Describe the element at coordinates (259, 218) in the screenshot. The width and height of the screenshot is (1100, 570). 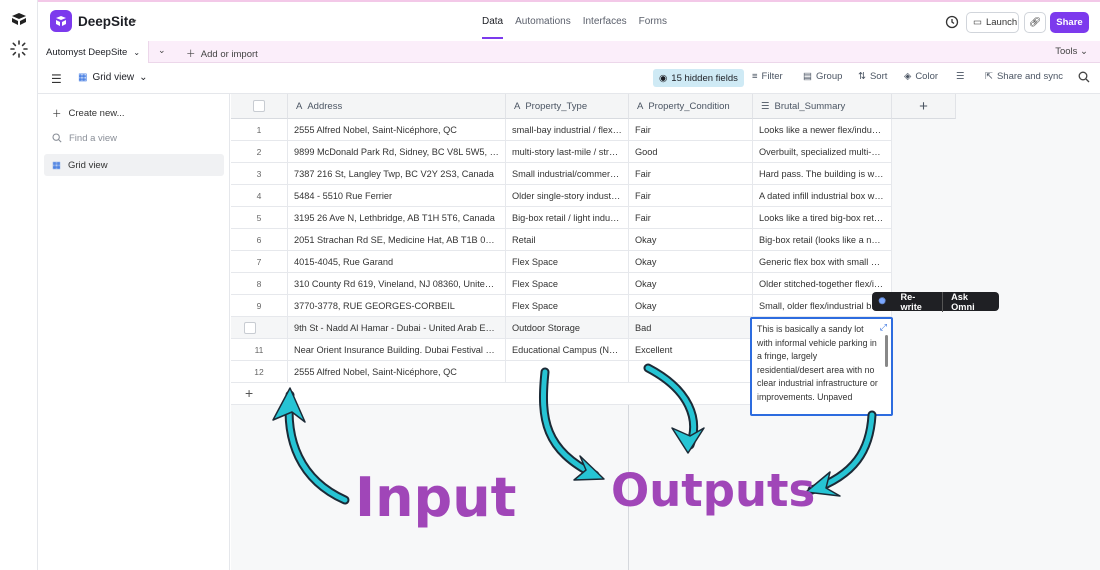
I see `row-number: 5` at that location.